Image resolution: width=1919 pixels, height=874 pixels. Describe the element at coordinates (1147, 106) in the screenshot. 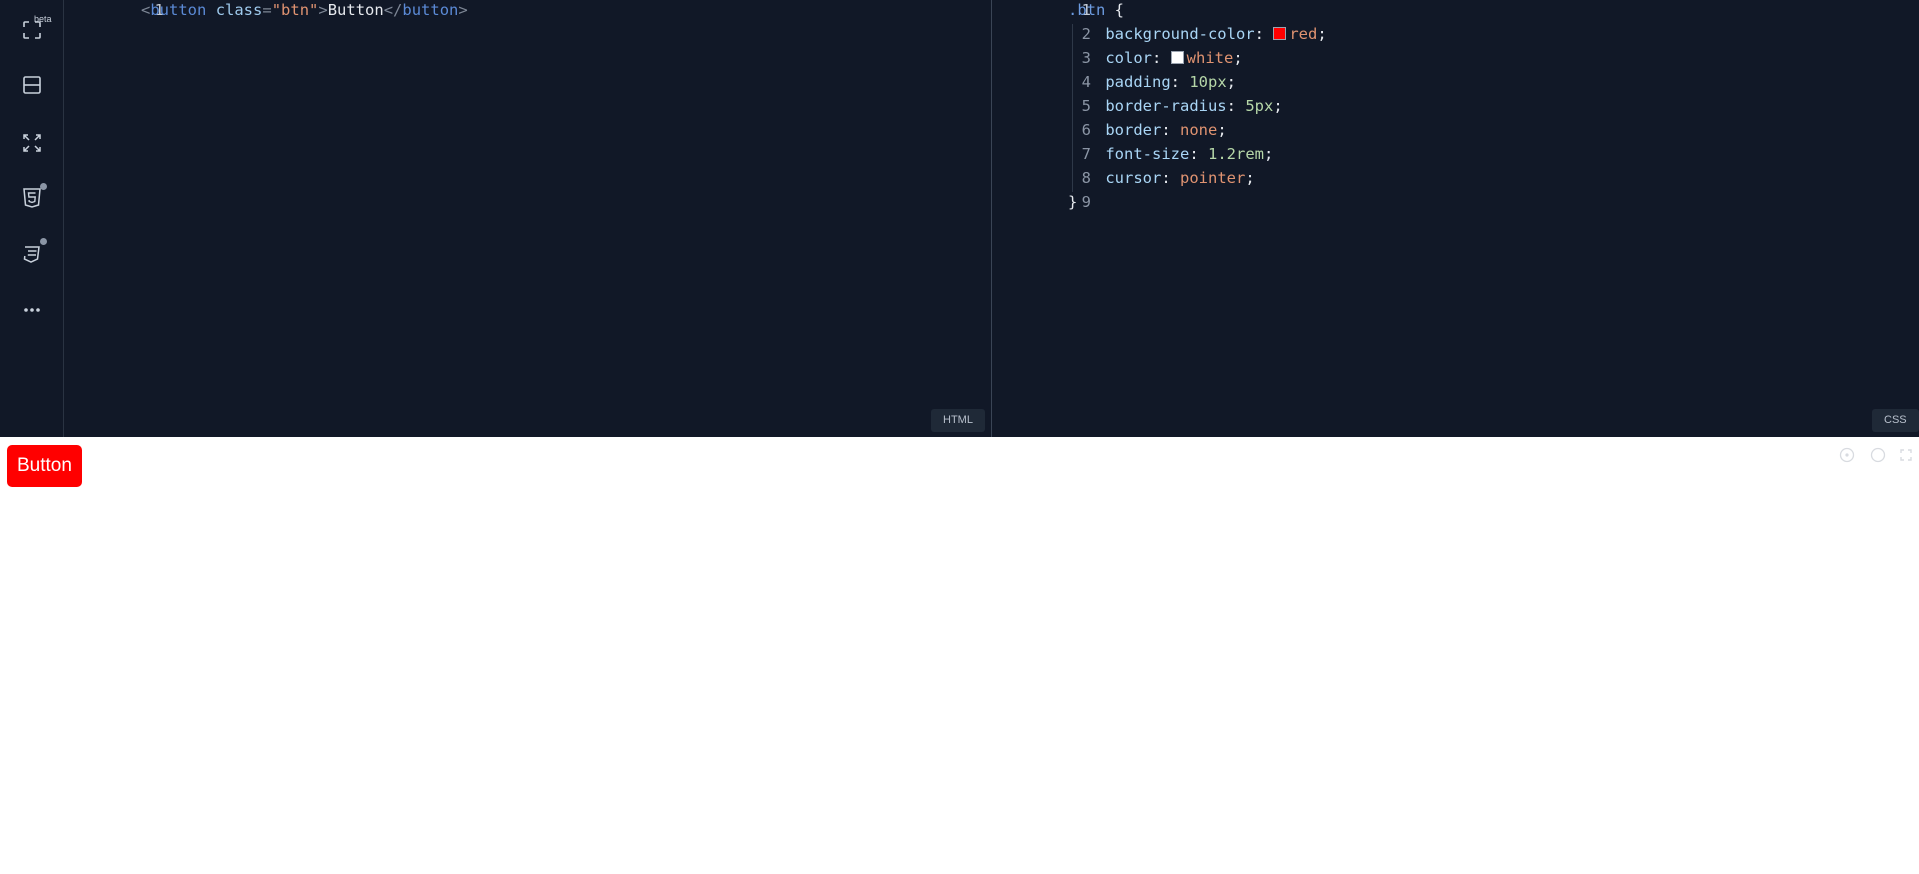

I see `code-token: border-radius` at that location.